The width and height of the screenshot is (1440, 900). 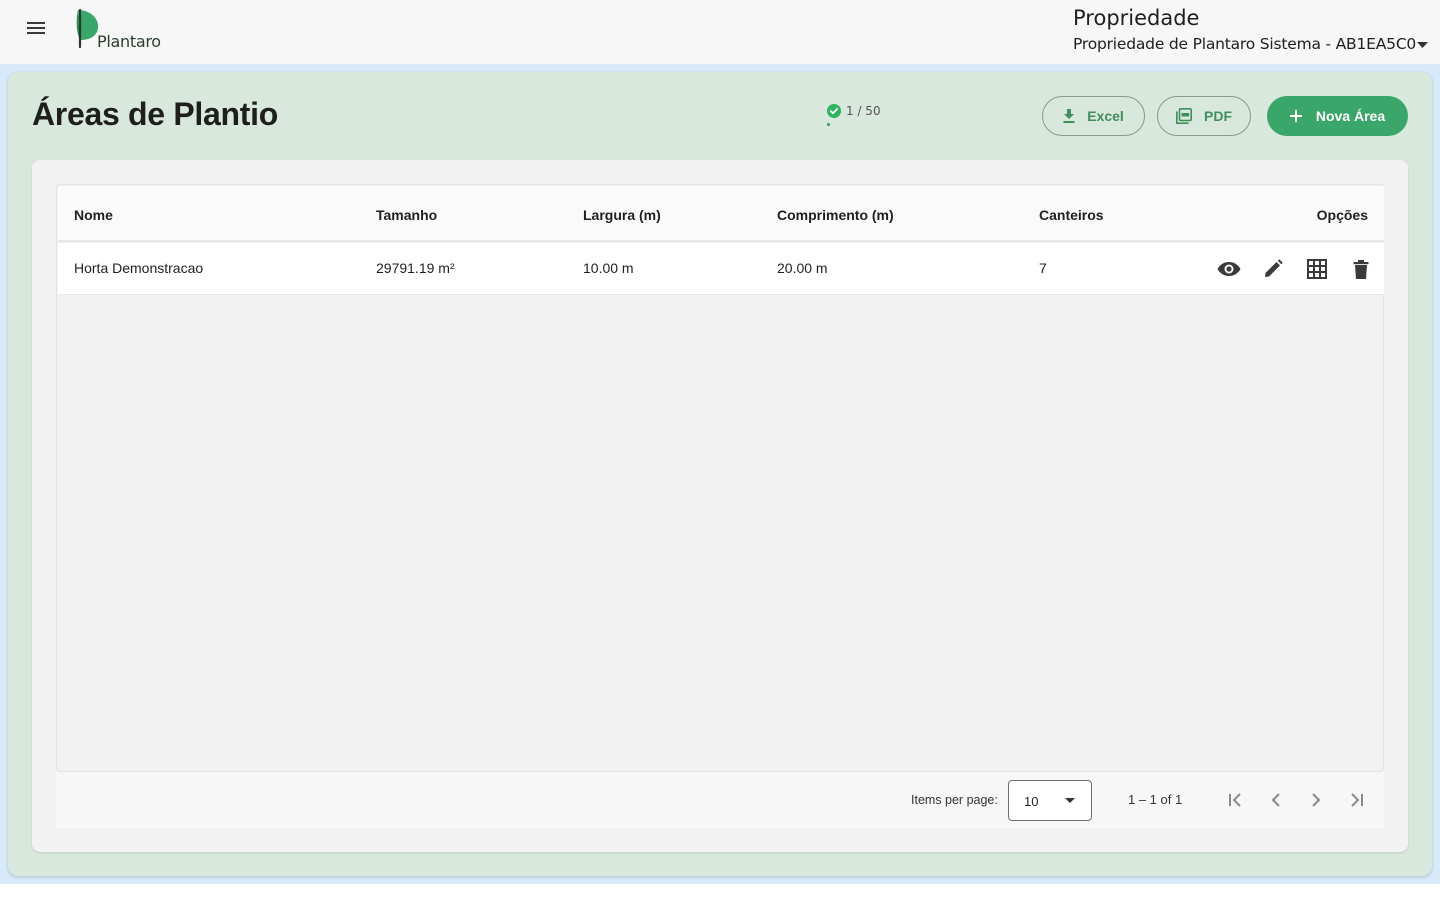 What do you see at coordinates (608, 268) in the screenshot?
I see `cell-largura: 10.00 m` at bounding box center [608, 268].